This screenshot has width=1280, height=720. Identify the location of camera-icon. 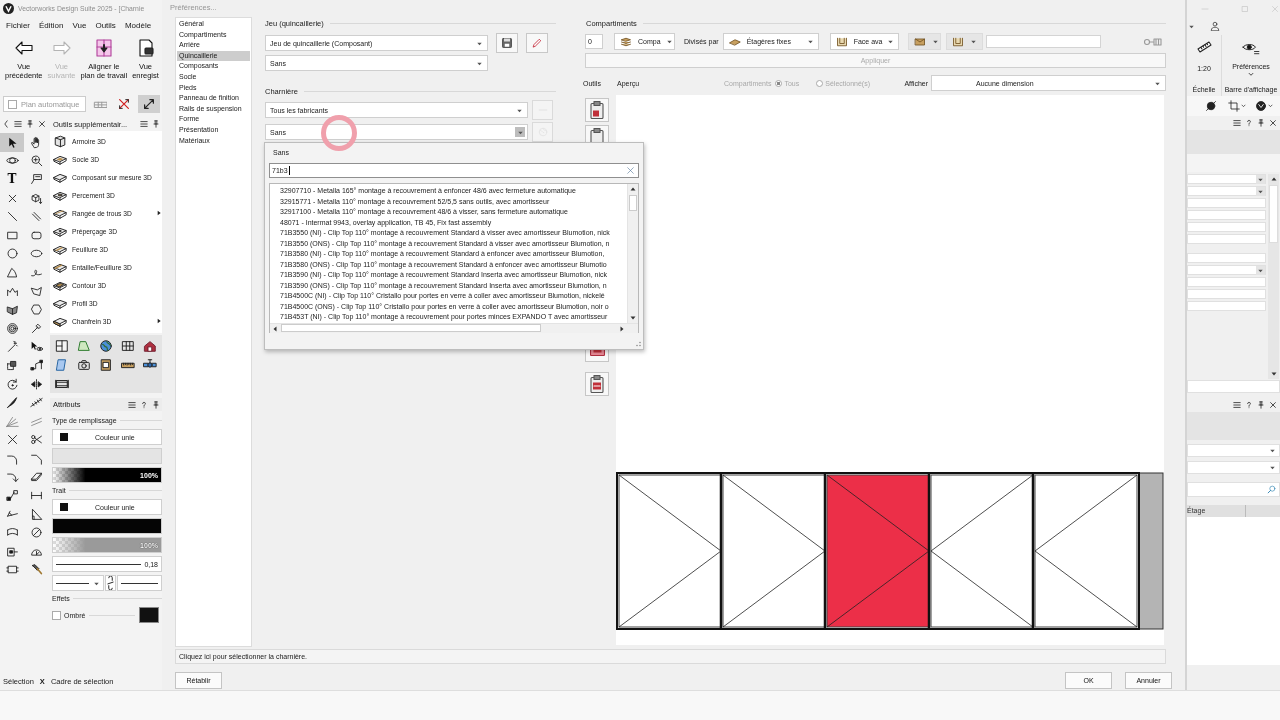
(84, 365).